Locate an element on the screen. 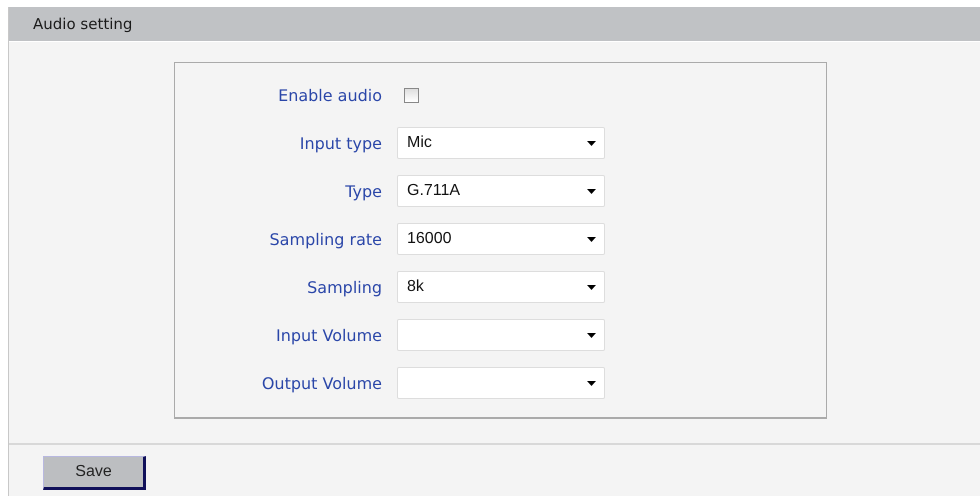  panel-title: Audio setting is located at coordinates (82, 24).